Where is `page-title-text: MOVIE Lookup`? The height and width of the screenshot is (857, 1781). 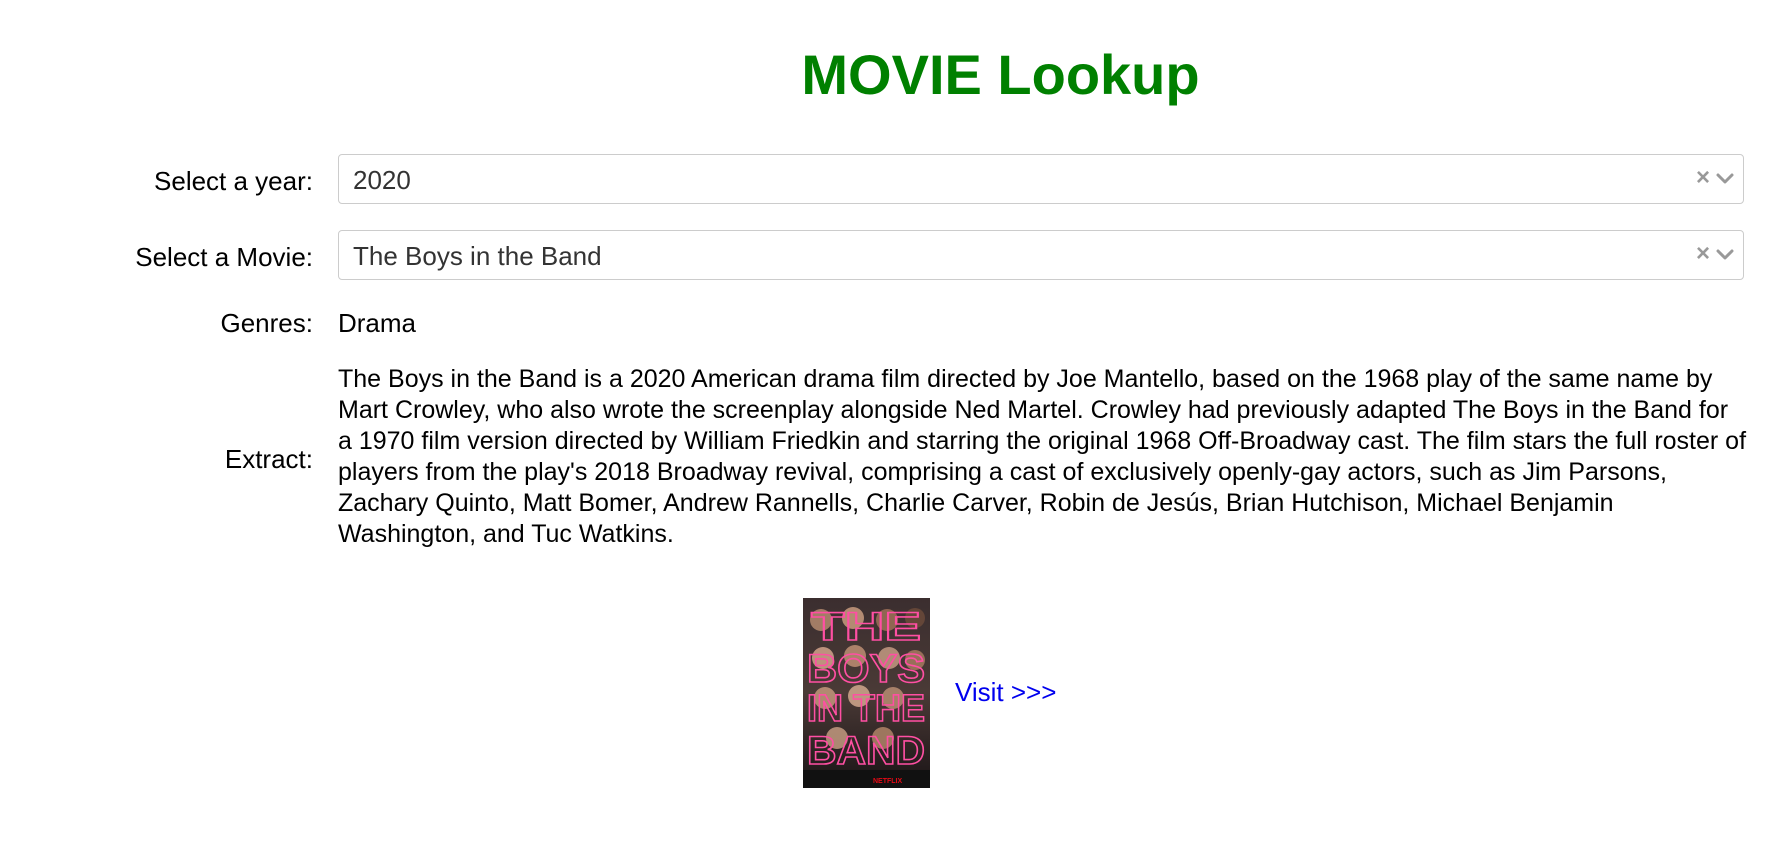
page-title-text: MOVIE Lookup is located at coordinates (1000, 74).